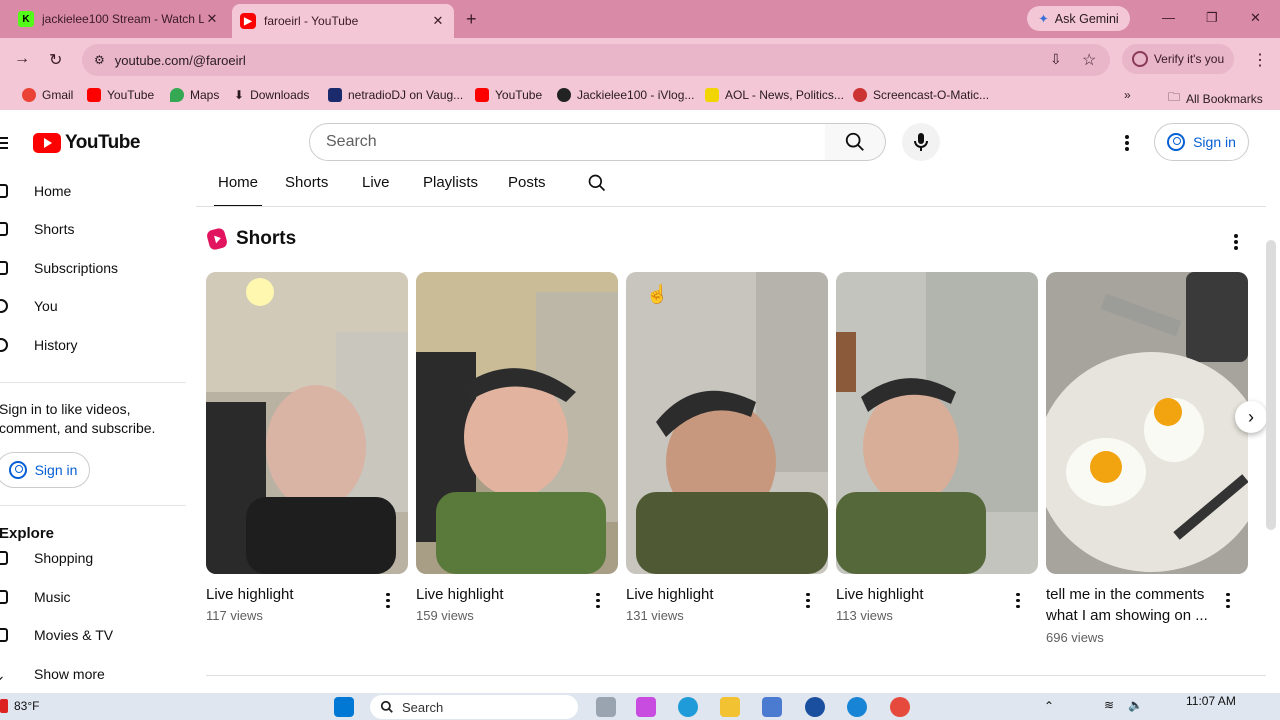  Describe the element at coordinates (688, 707) in the screenshot. I see `edge-icon` at that location.